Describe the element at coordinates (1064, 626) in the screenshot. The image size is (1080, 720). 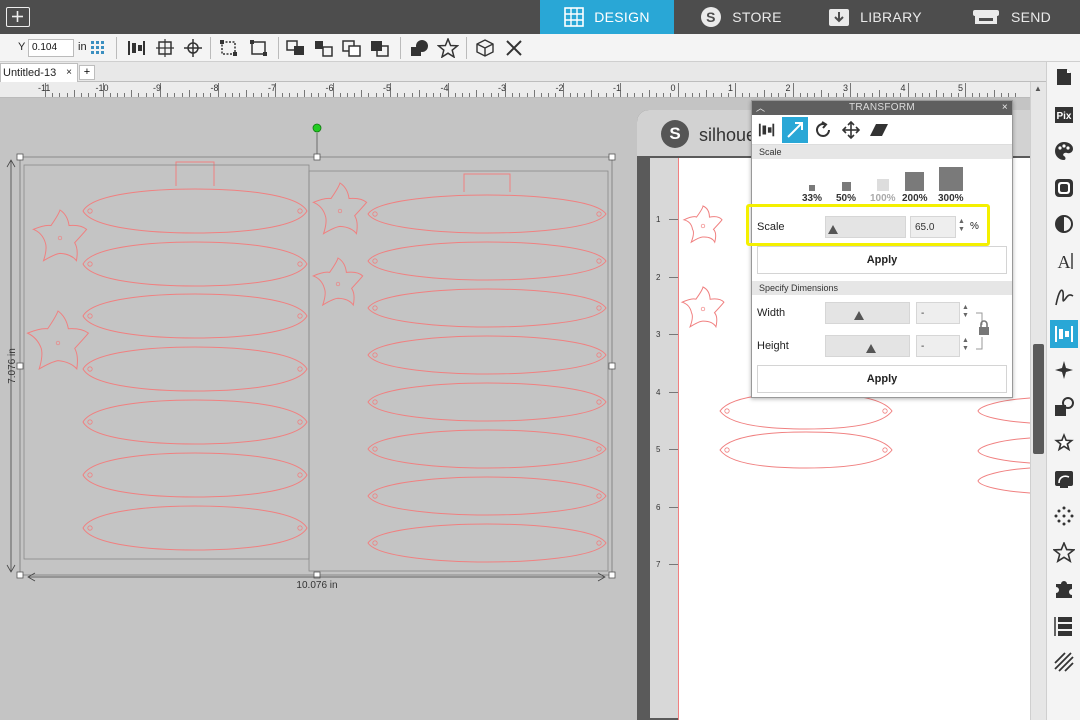
I see `sidebar-layers-button` at that location.